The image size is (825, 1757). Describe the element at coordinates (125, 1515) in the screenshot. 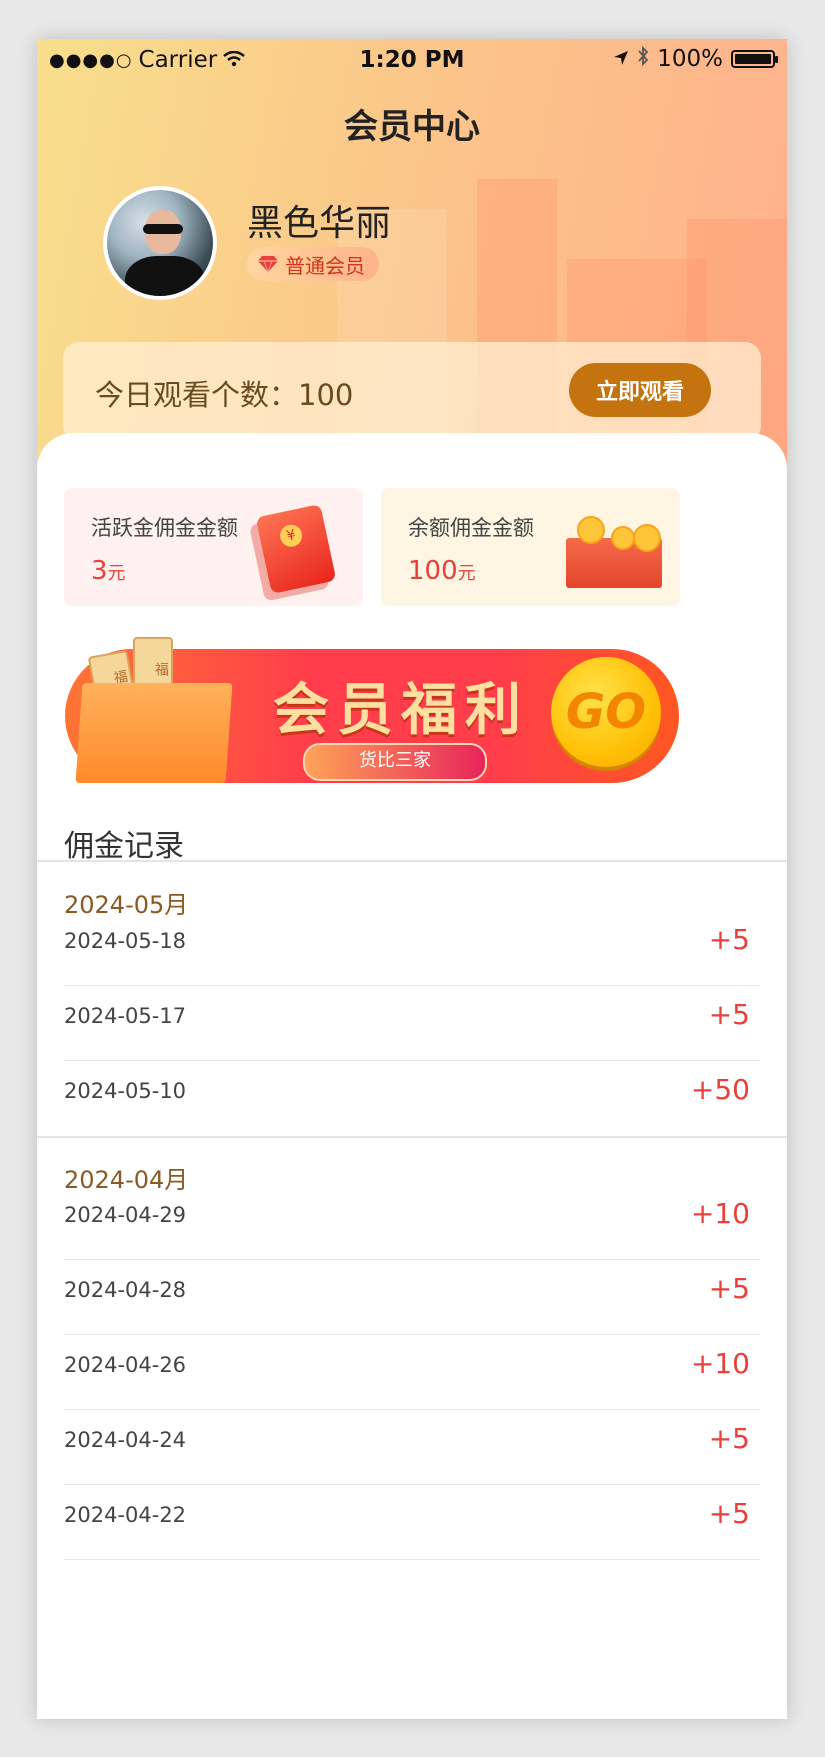

I see `record-date: 2024-04-22` at that location.